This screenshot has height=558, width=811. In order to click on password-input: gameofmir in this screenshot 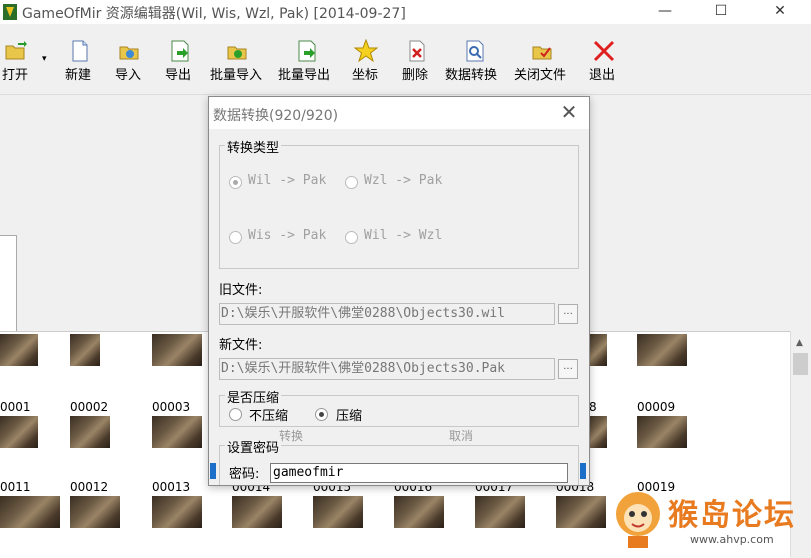, I will do `click(419, 473)`.